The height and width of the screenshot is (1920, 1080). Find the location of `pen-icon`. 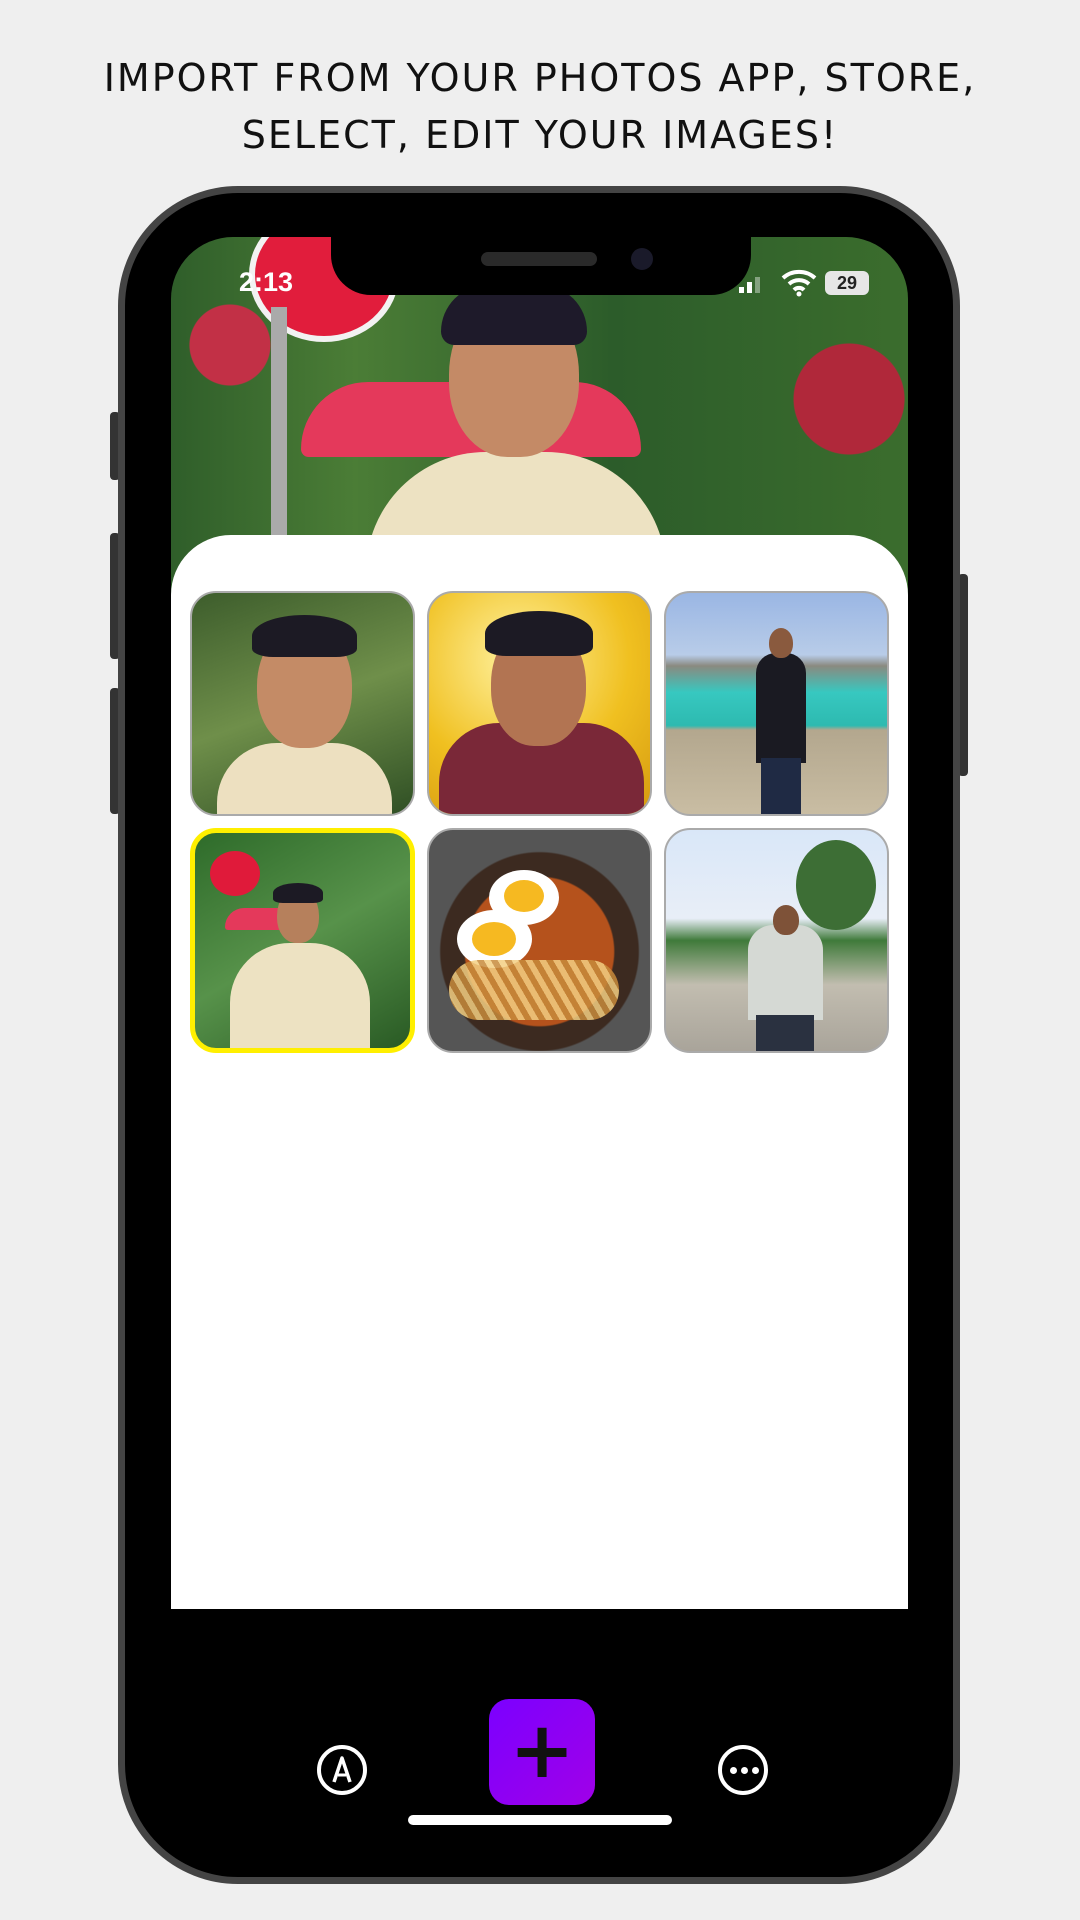

pen-icon is located at coordinates (342, 1769).